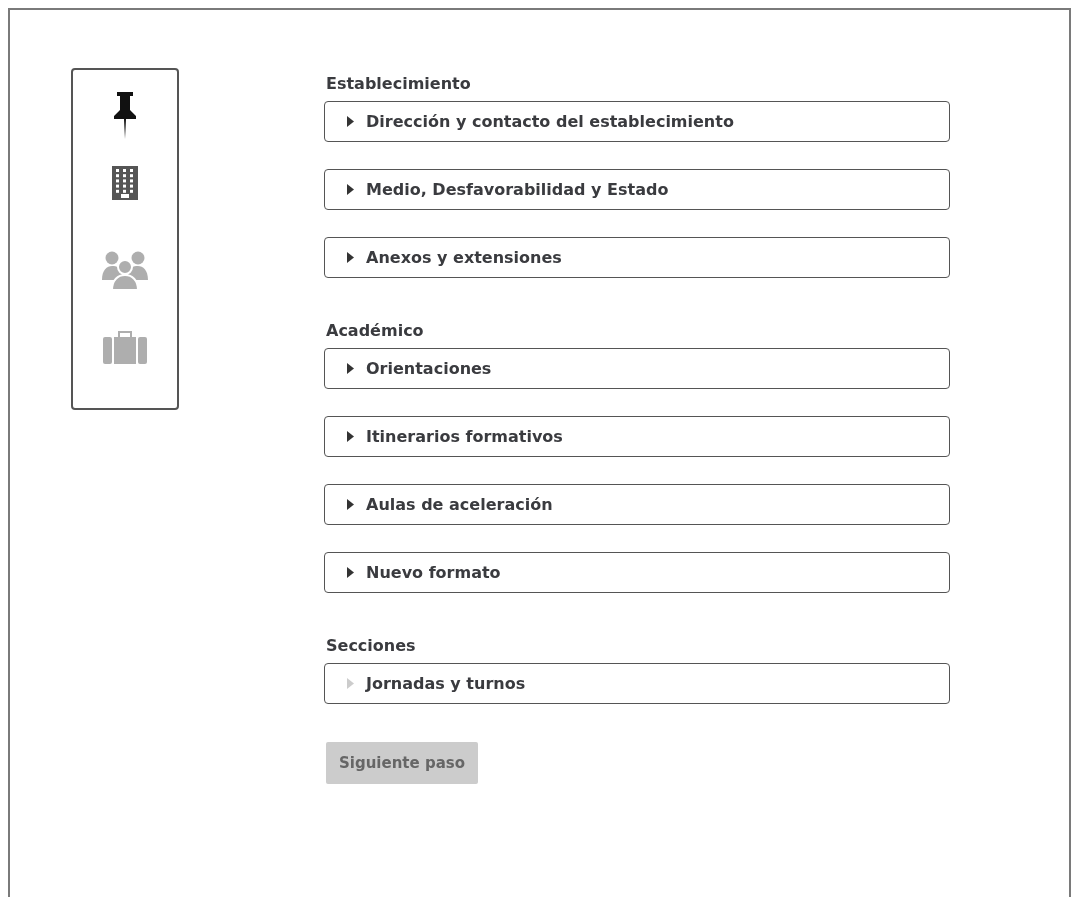 Image resolution: width=1081 pixels, height=897 pixels. Describe the element at coordinates (637, 504) in the screenshot. I see `accordion-item: Aulas de aceleración` at that location.